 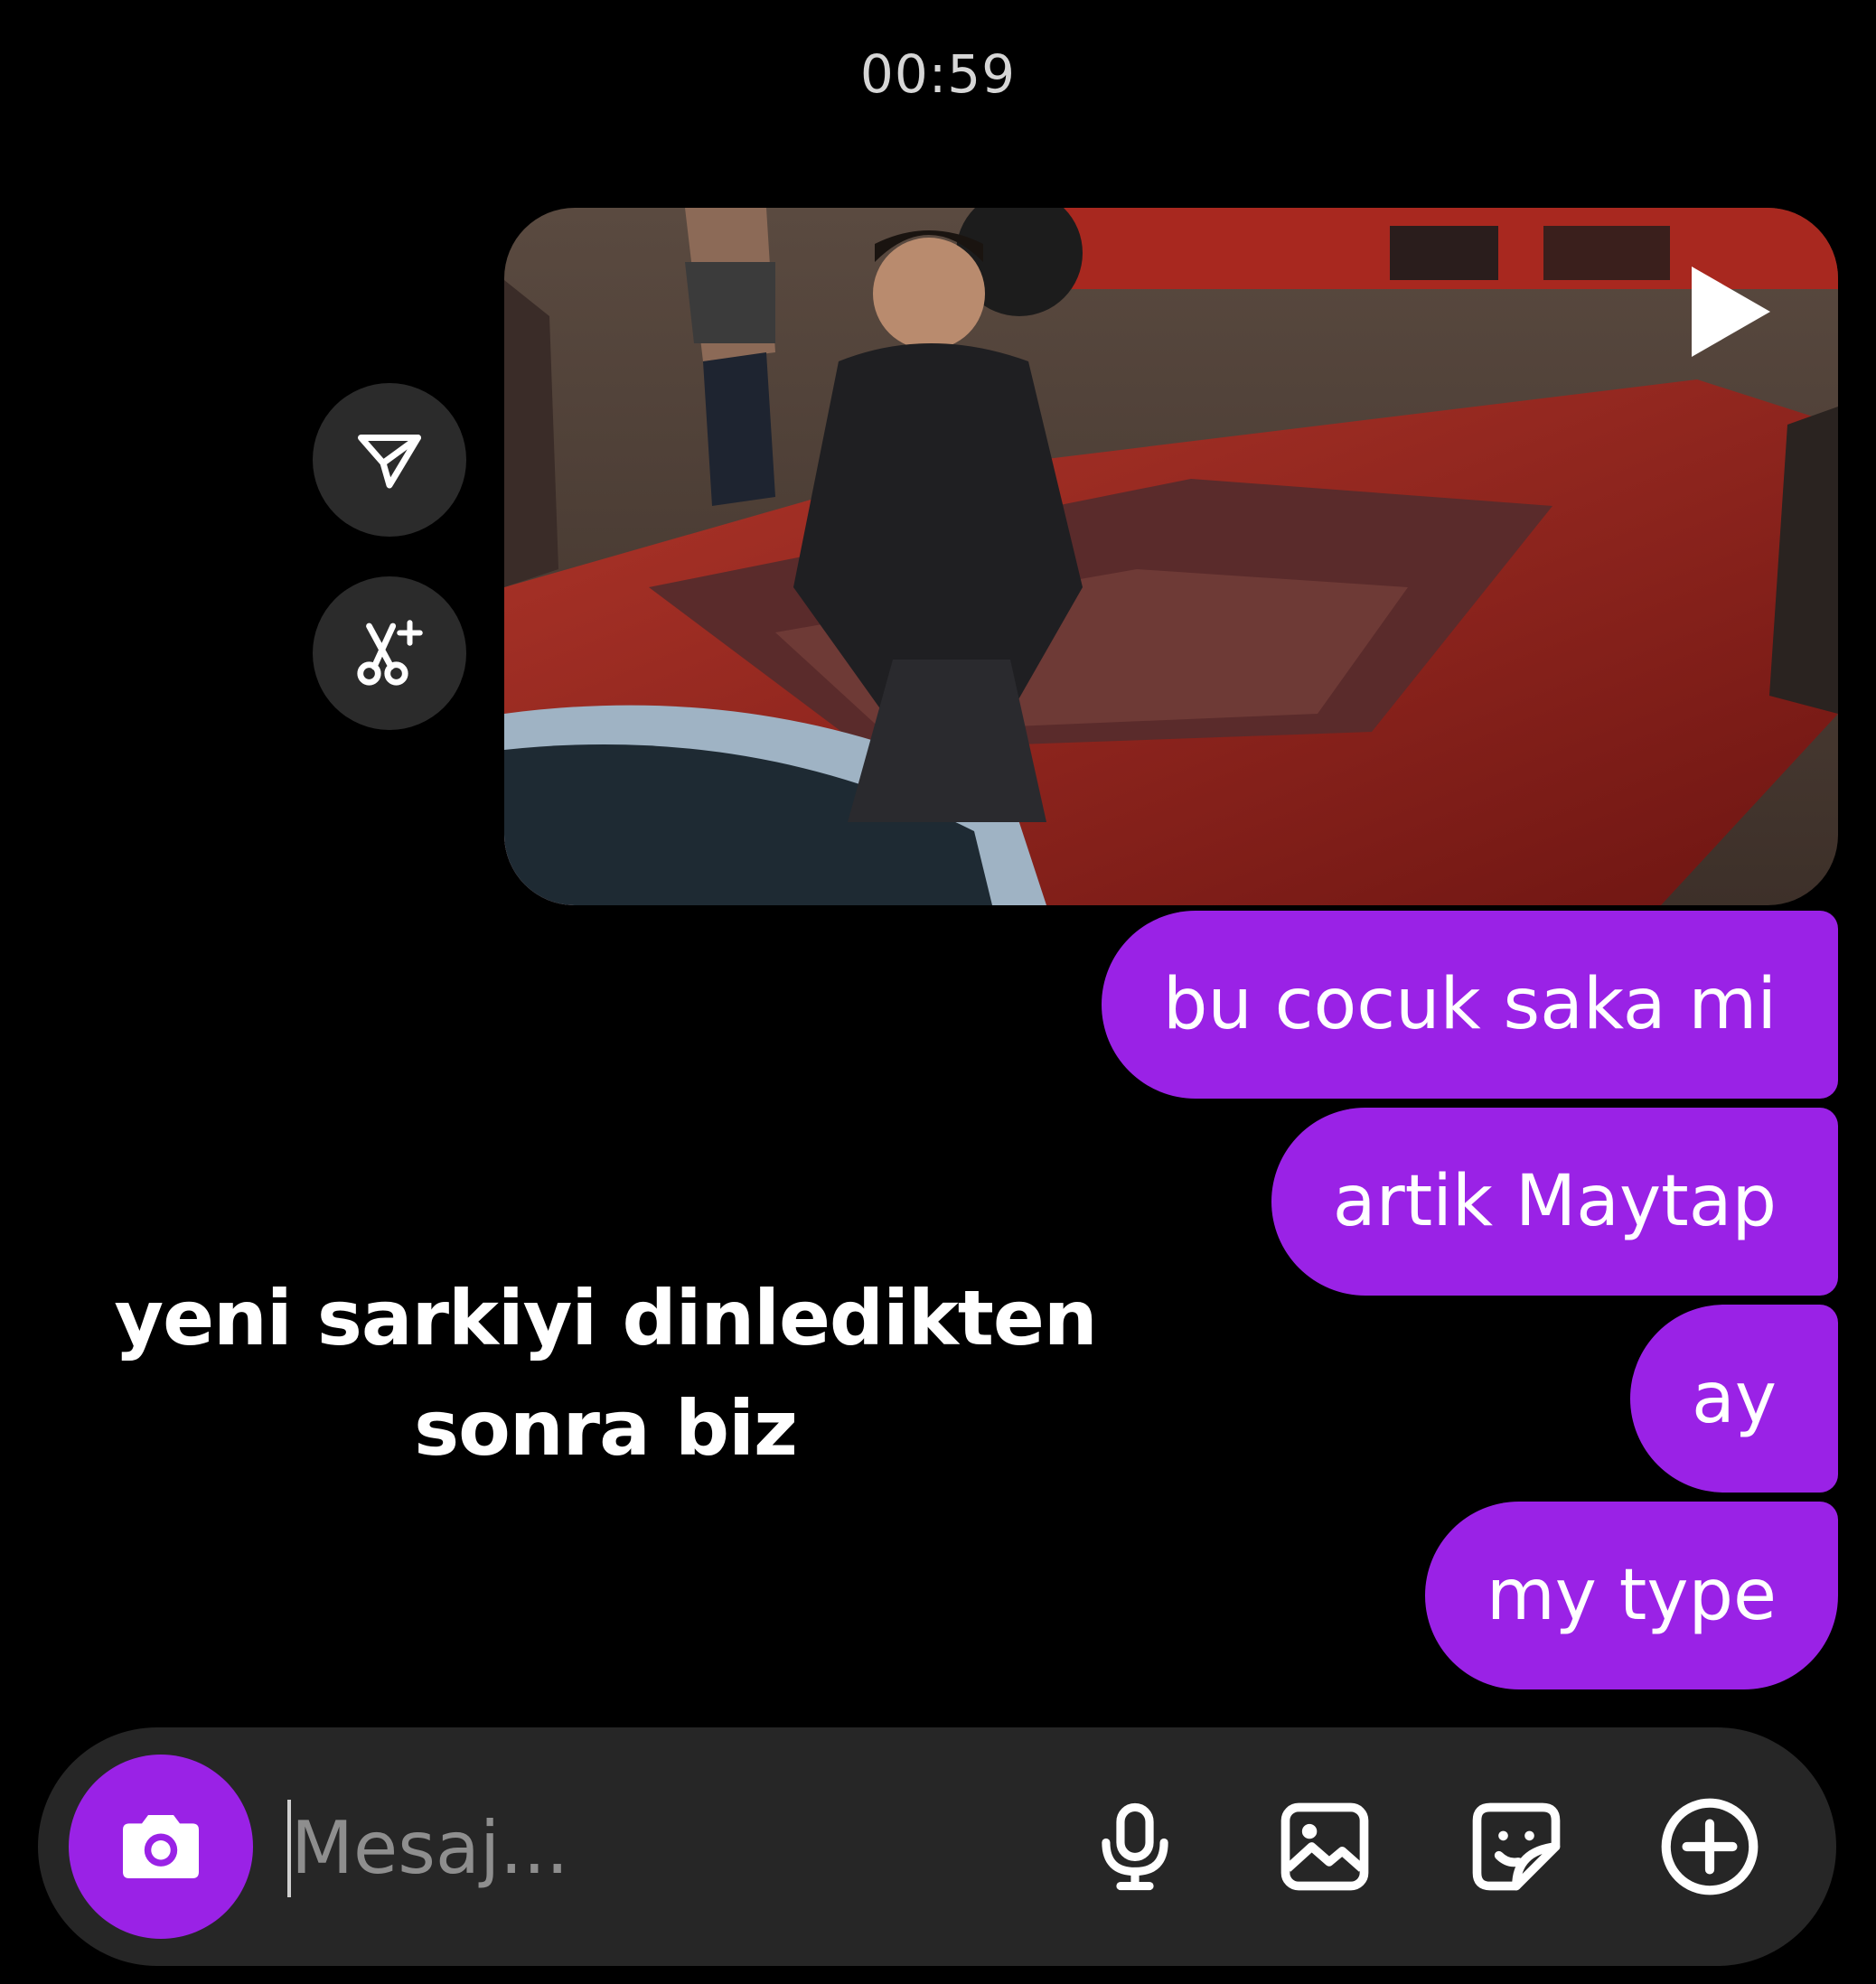 I want to click on message-text: artik Maytap, so click(x=1554, y=1202).